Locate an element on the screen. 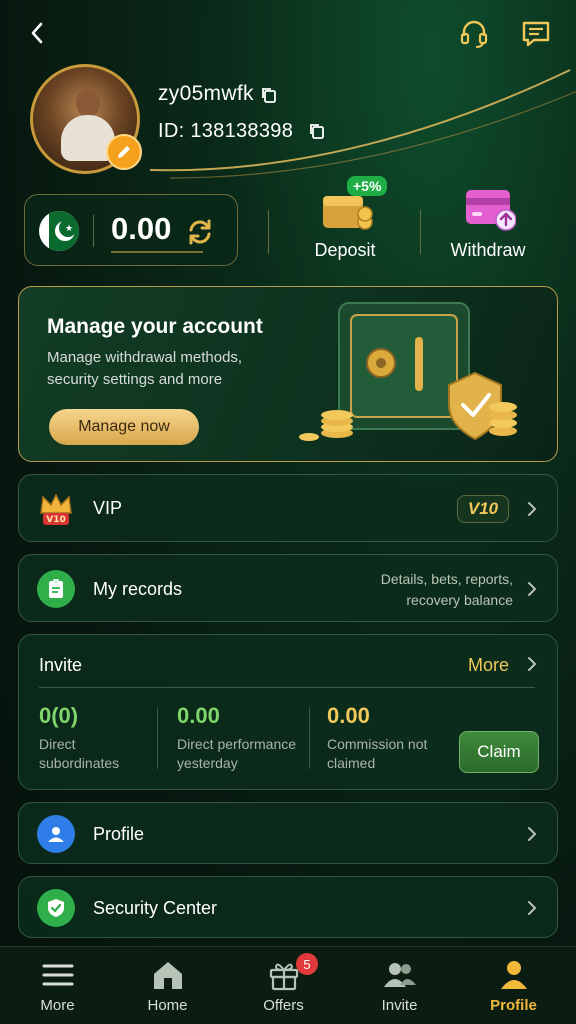  users-icon is located at coordinates (400, 975).